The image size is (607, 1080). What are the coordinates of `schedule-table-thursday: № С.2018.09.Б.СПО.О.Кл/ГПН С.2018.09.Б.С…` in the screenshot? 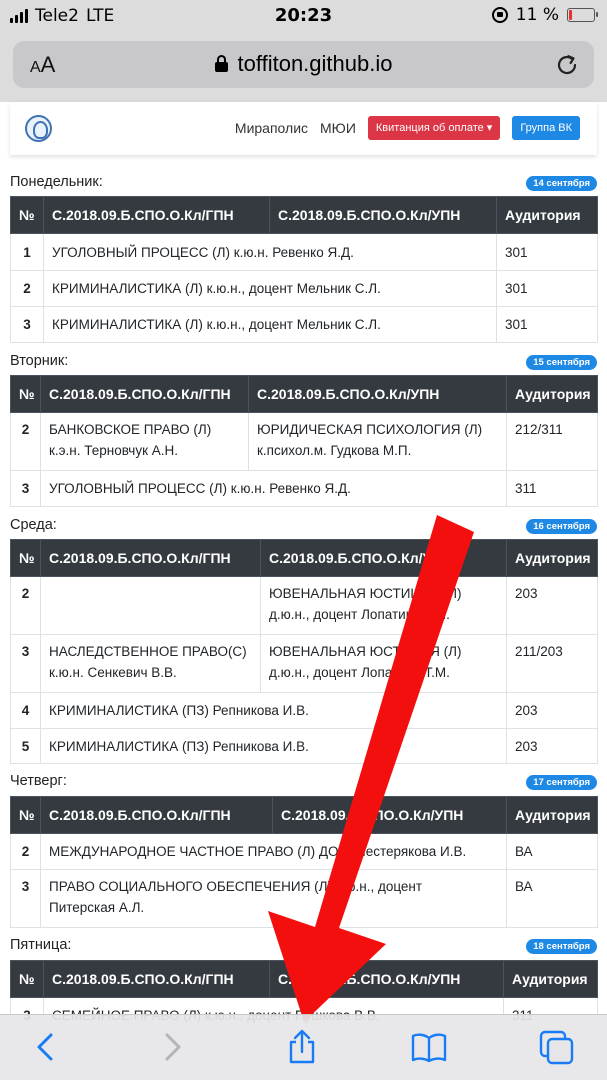 It's located at (304, 862).